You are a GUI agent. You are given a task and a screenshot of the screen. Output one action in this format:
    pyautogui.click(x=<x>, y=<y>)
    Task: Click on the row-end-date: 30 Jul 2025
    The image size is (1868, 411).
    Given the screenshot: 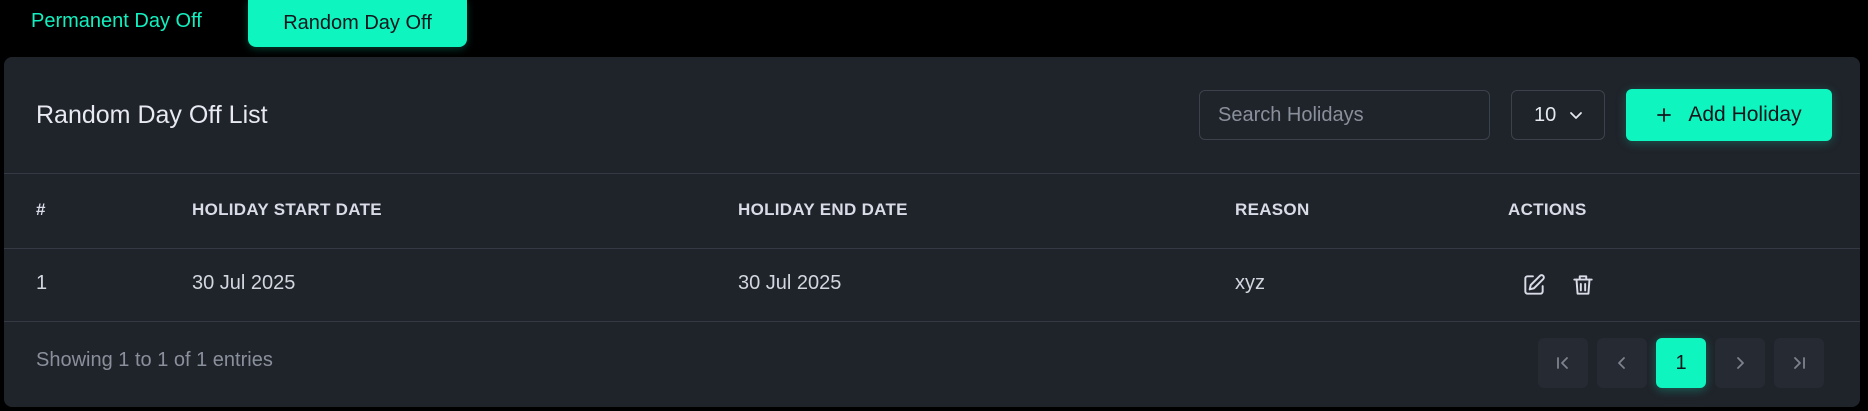 What is the action you would take?
    pyautogui.click(x=790, y=283)
    